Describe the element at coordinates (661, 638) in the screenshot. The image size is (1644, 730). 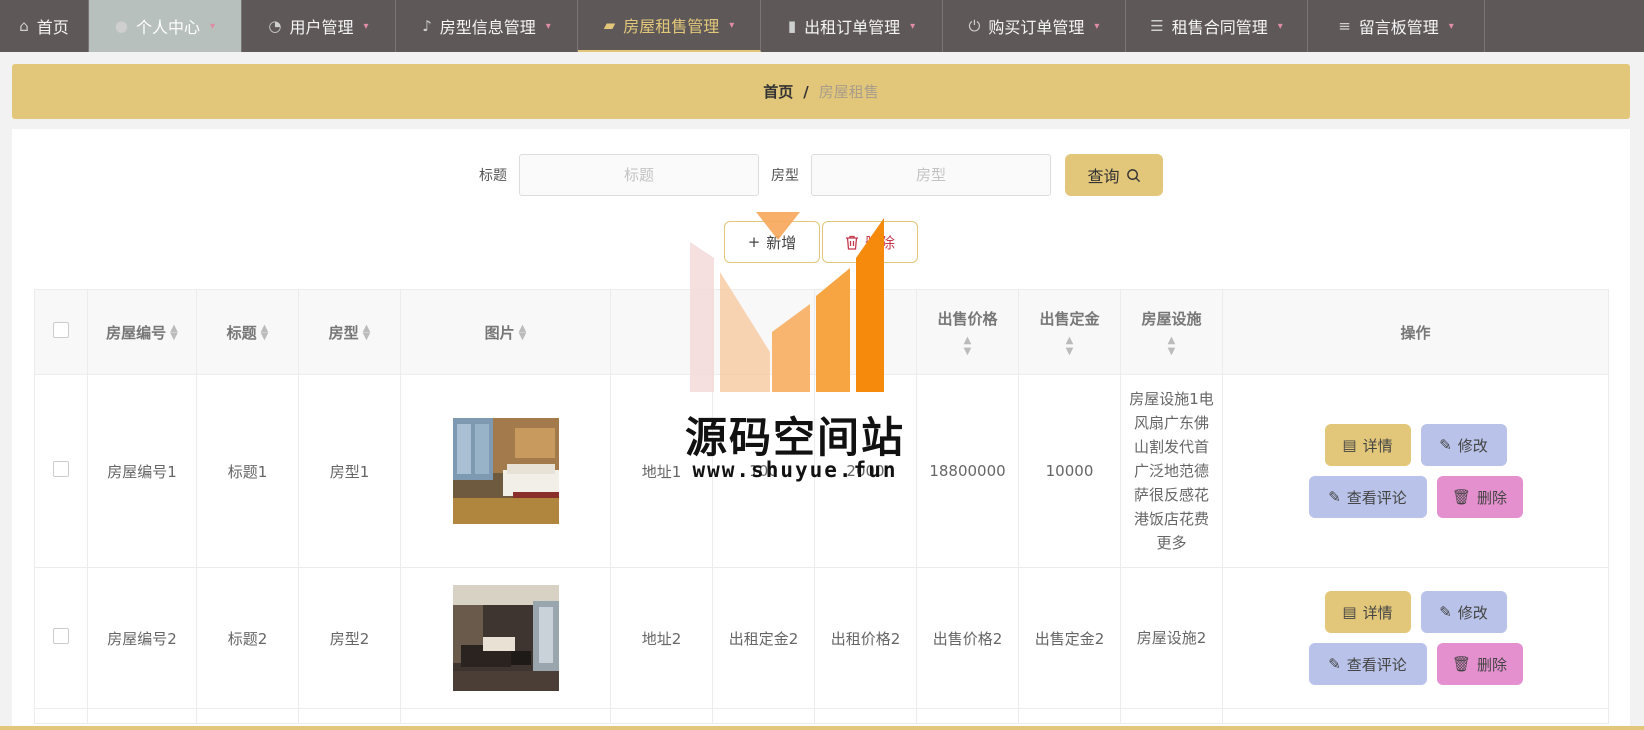
I see `cell-address: 地址2` at that location.